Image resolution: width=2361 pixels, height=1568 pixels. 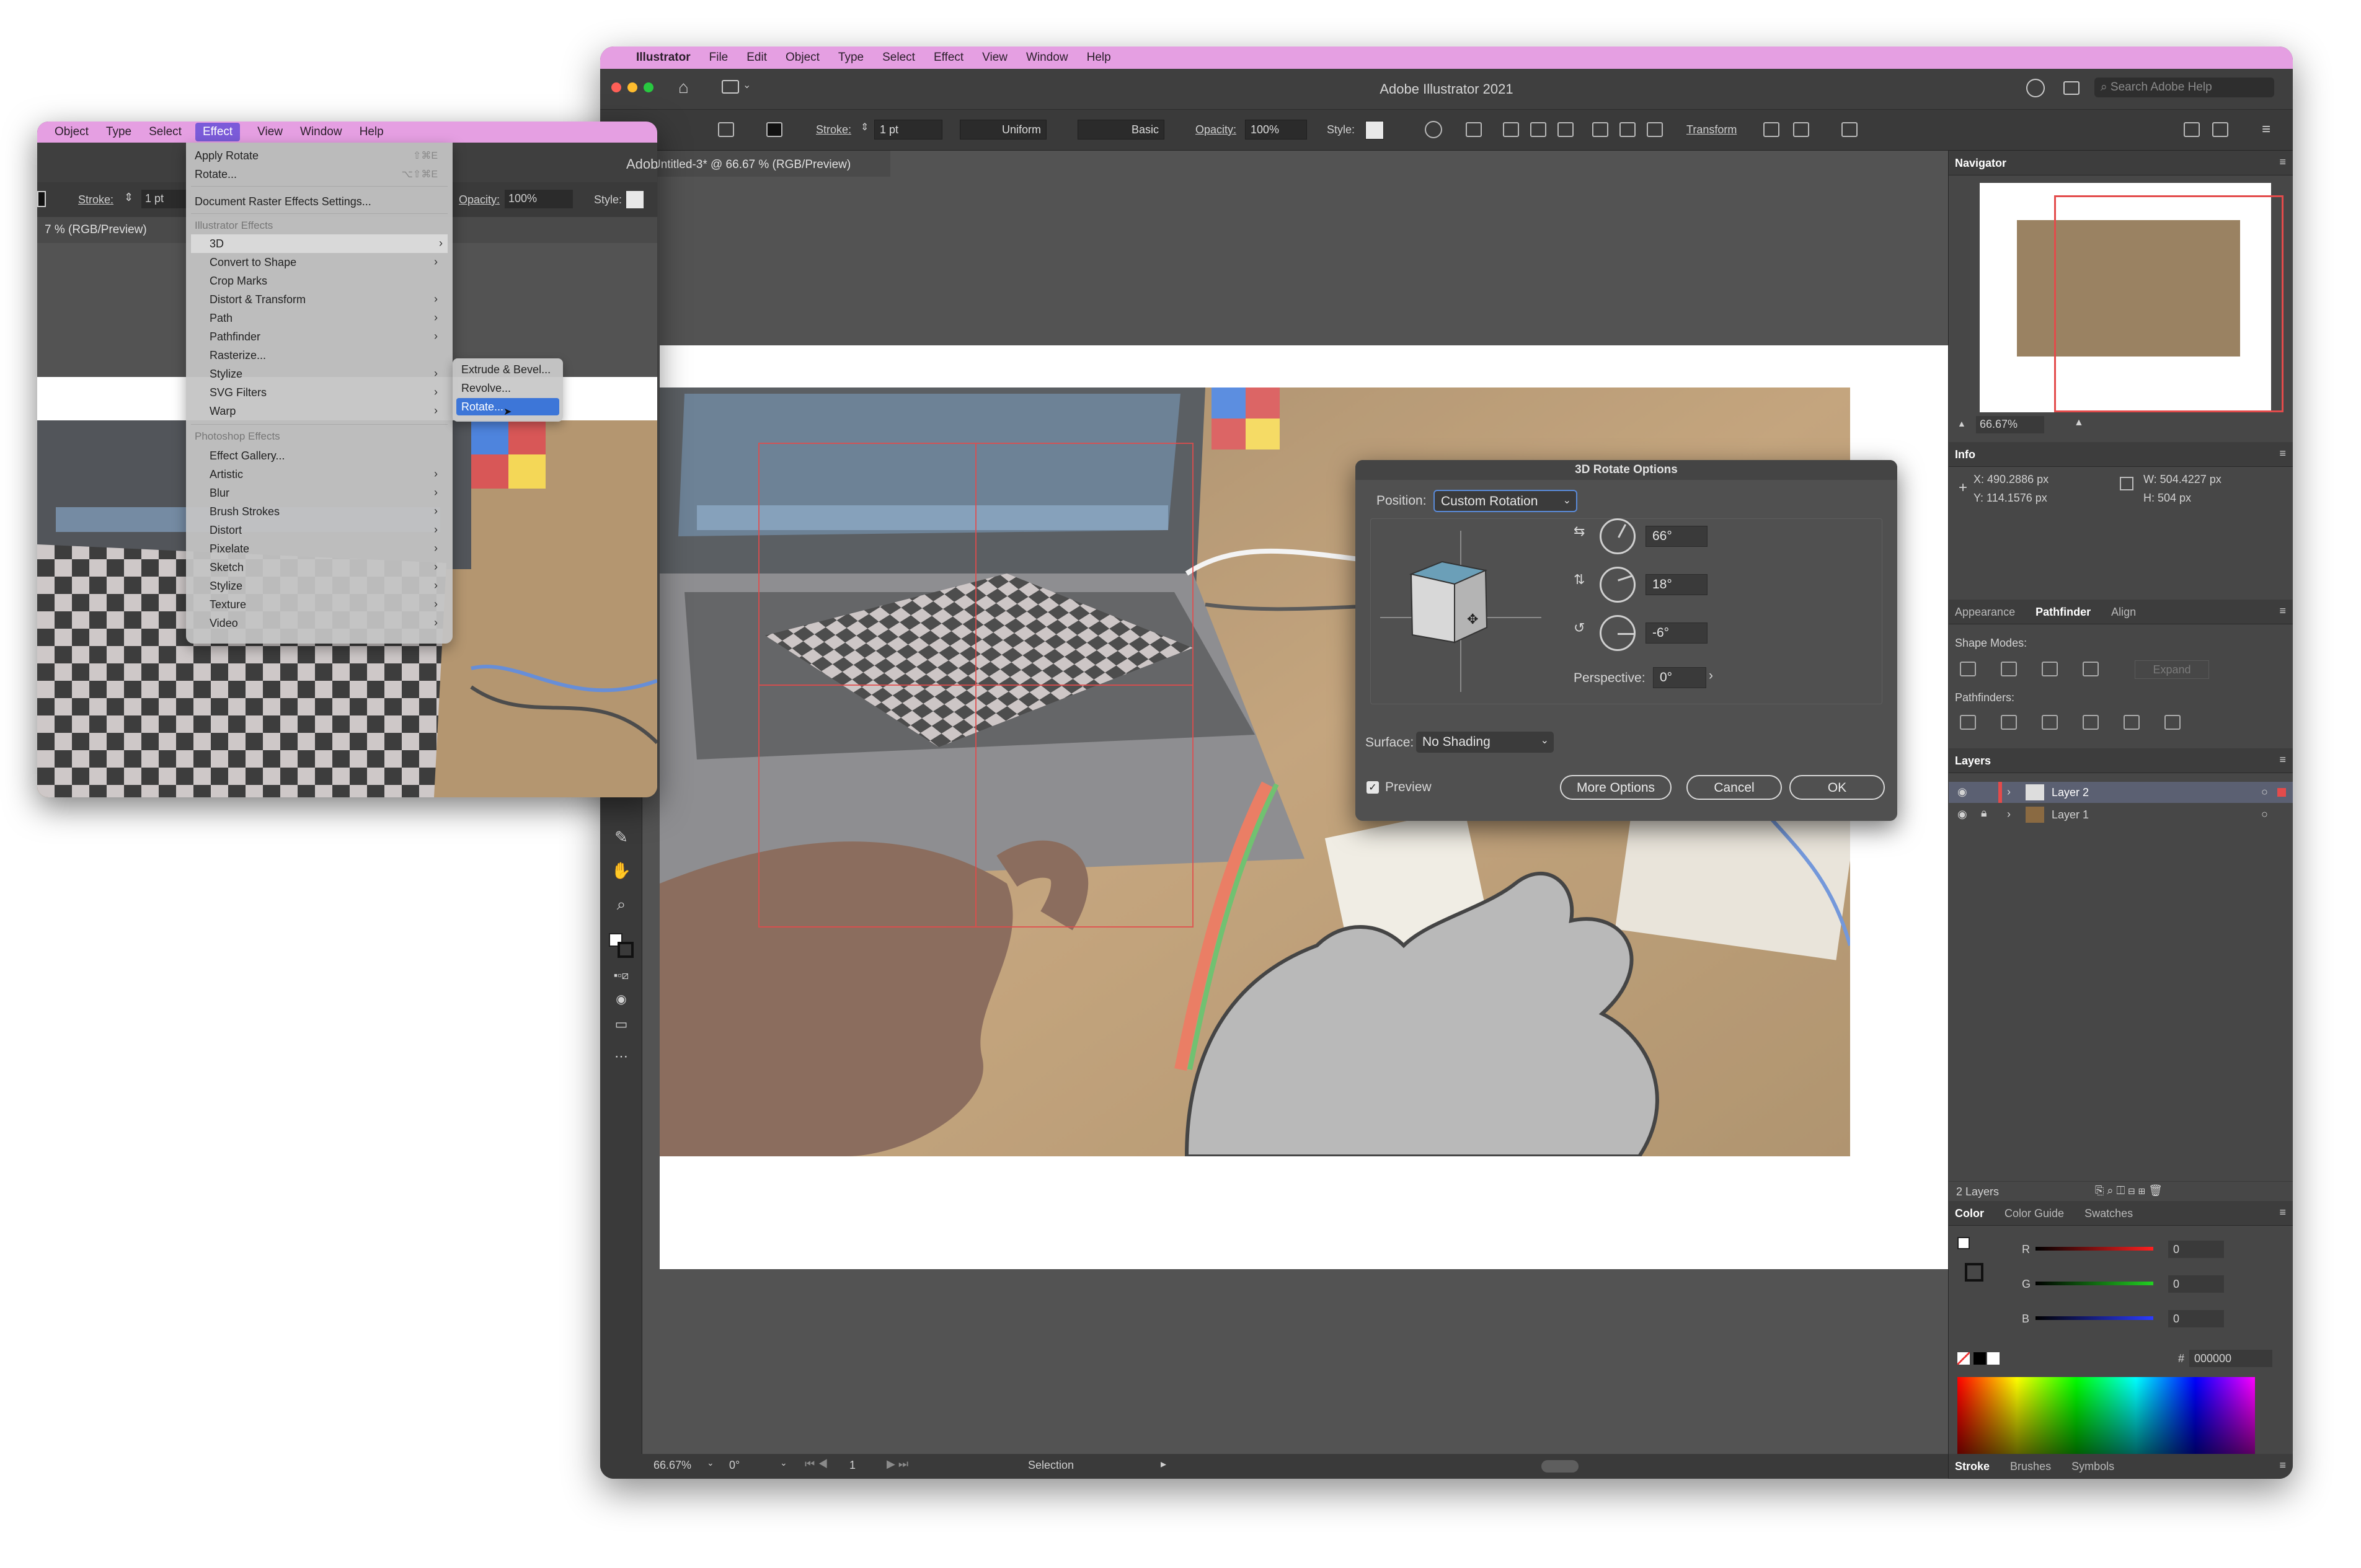 What do you see at coordinates (898, 57) in the screenshot?
I see `menu-select: Select` at bounding box center [898, 57].